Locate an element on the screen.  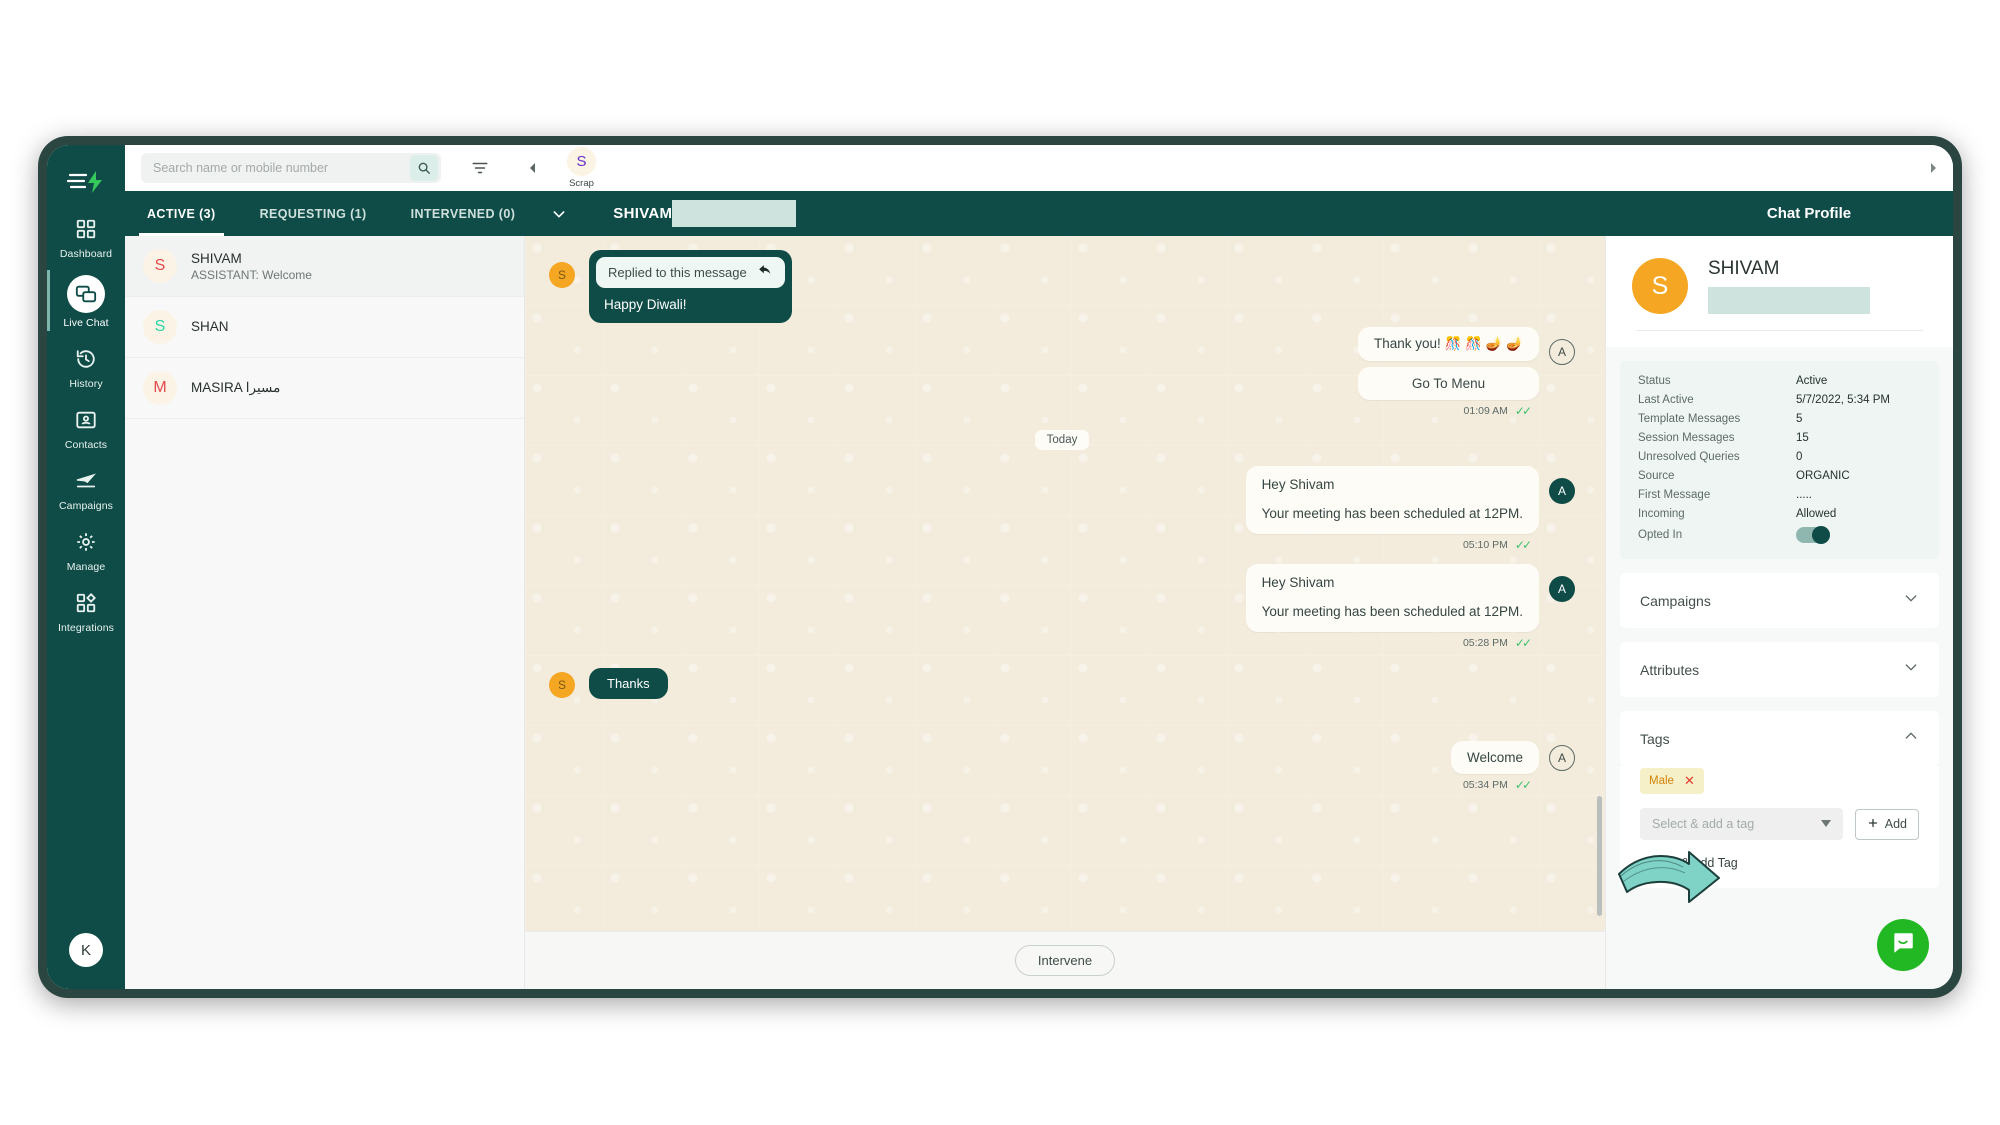
stat-value: 5/7/2022, 5:34 PM is located at coordinates (1843, 400).